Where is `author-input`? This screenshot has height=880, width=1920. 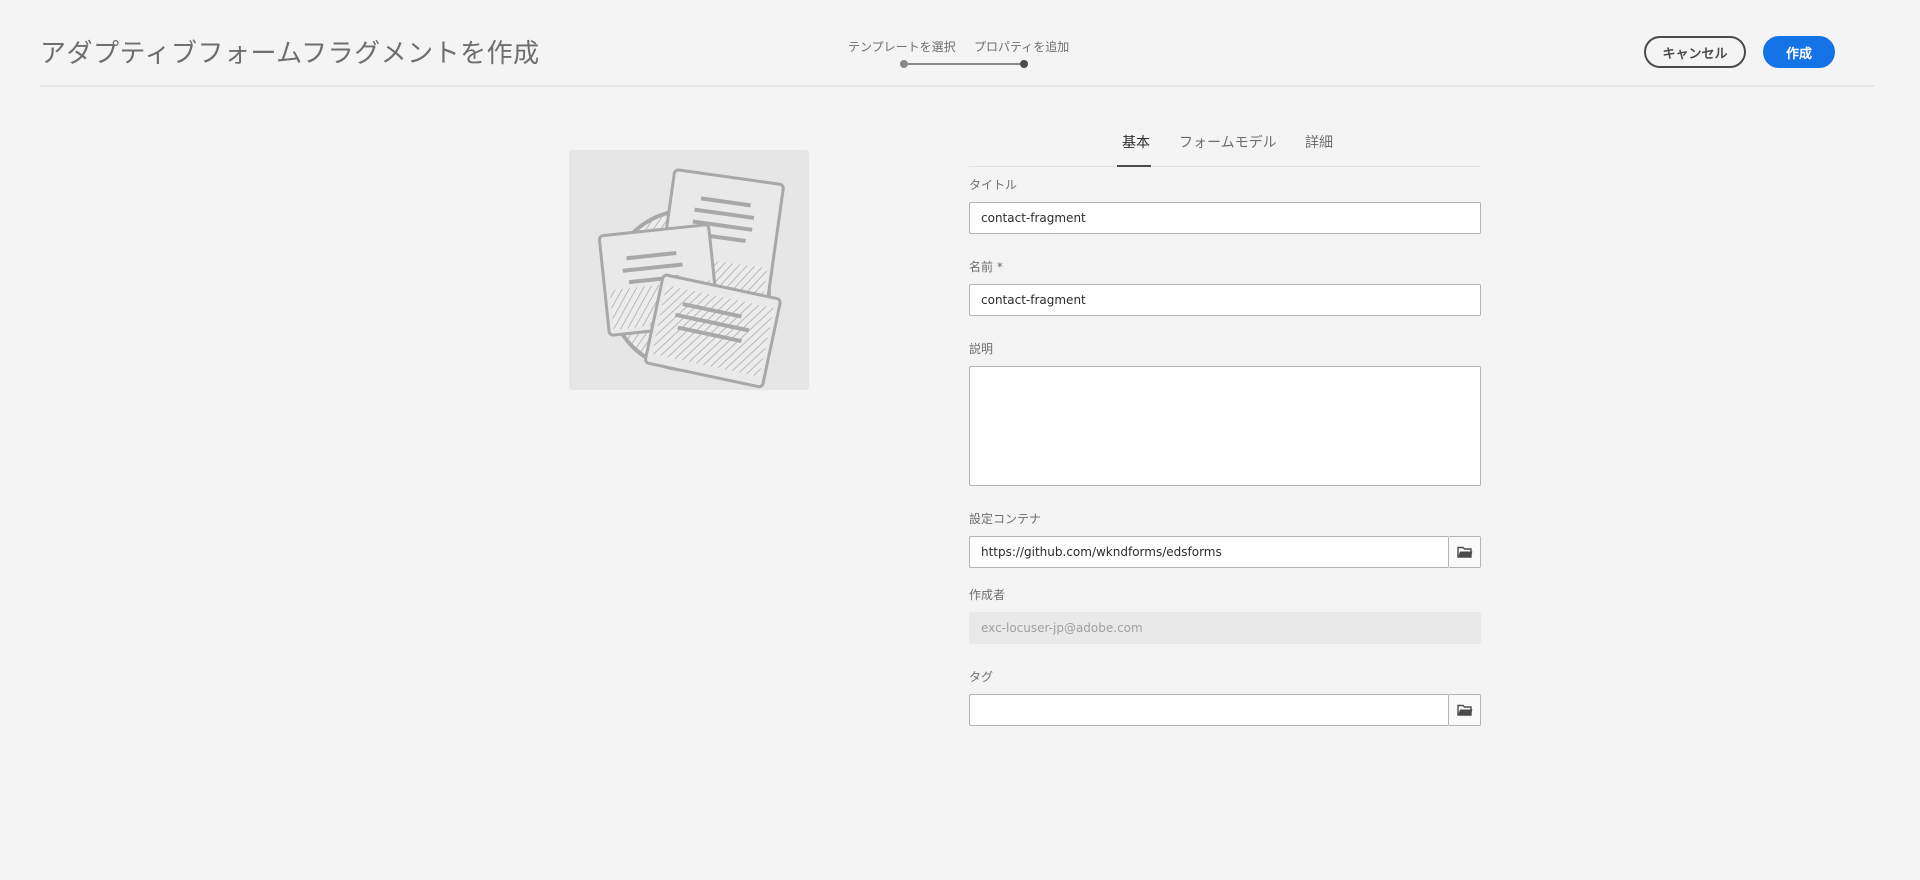 author-input is located at coordinates (1225, 628).